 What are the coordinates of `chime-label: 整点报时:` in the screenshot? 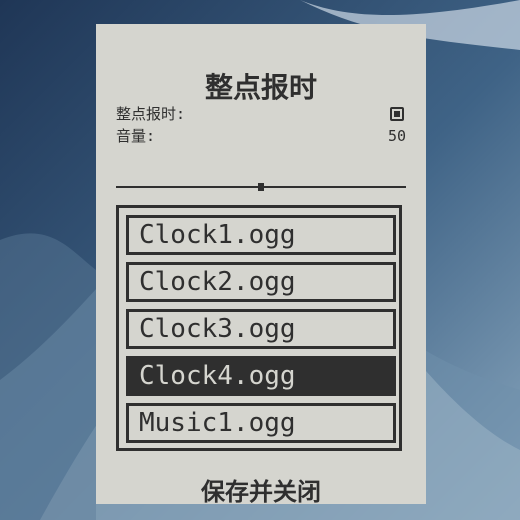 It's located at (151, 114).